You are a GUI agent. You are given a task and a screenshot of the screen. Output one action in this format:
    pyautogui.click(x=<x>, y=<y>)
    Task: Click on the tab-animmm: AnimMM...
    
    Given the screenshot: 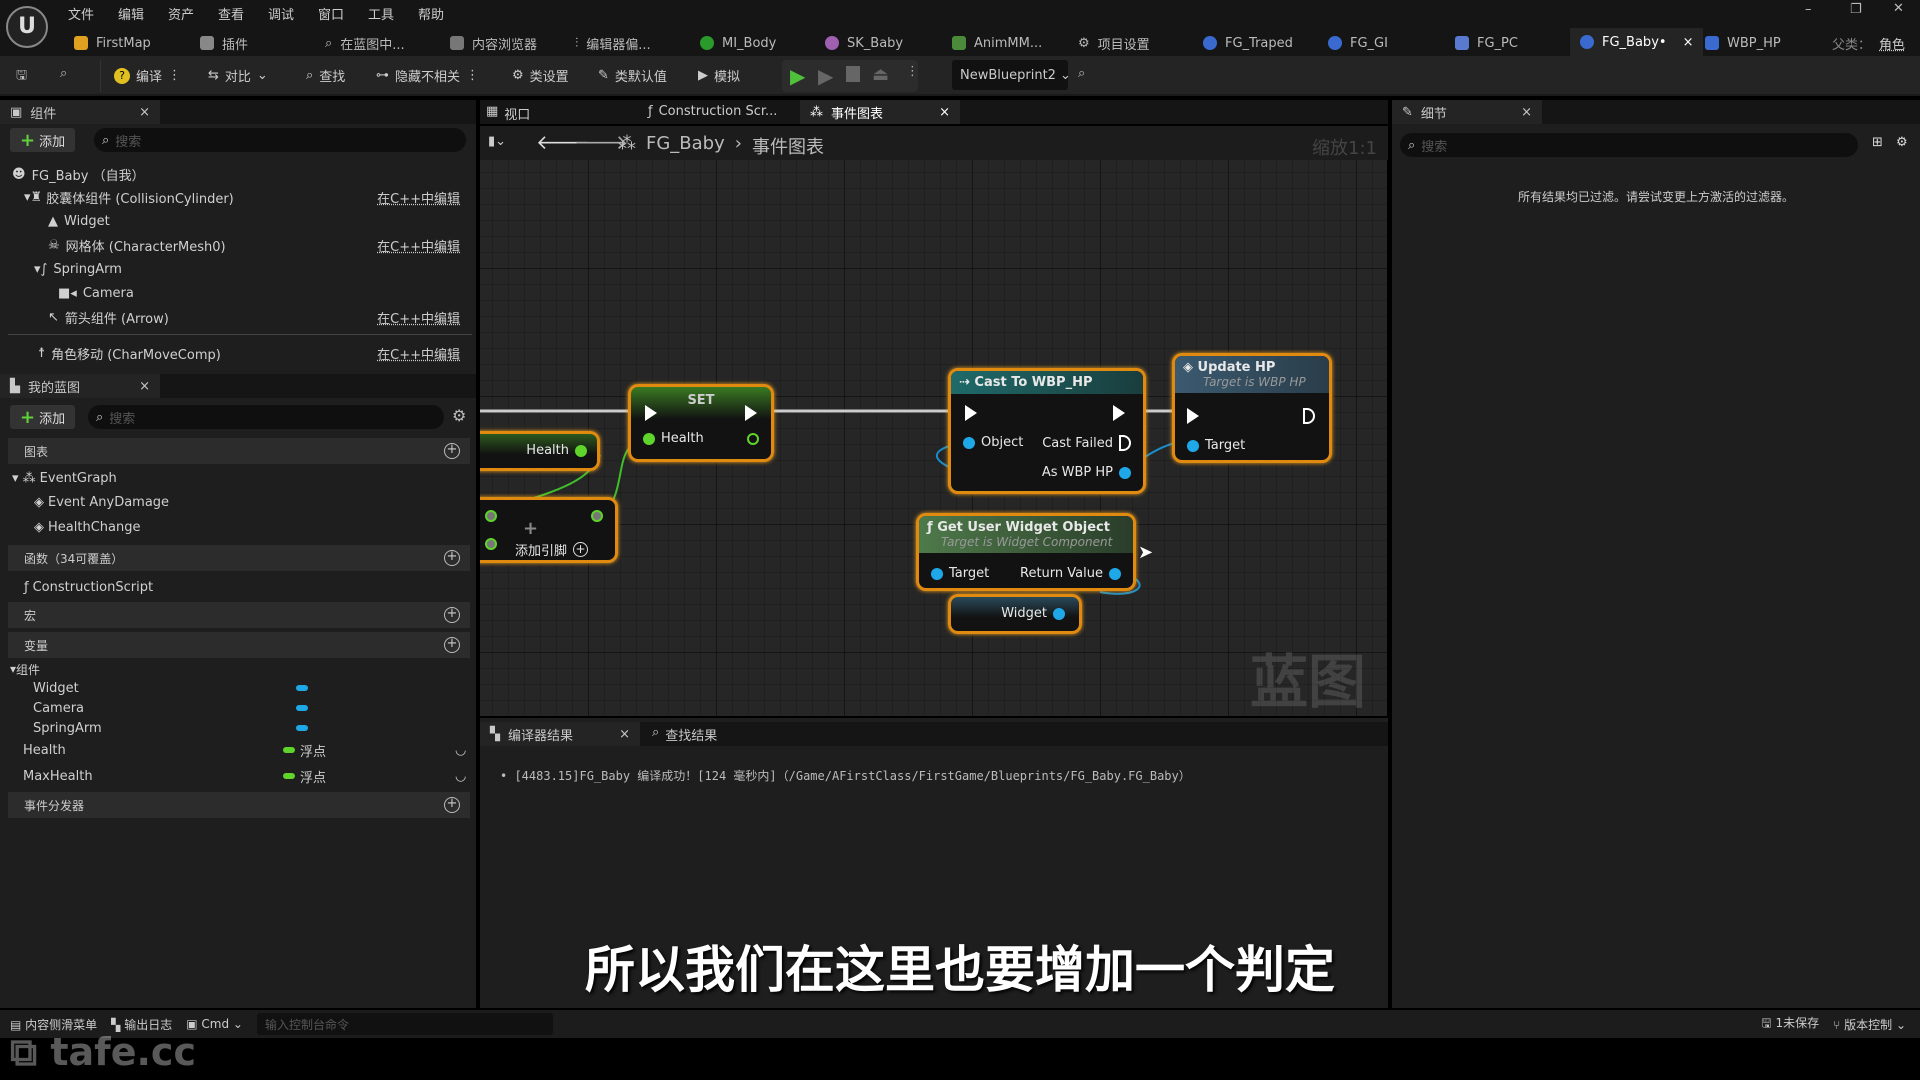 What is the action you would take?
    pyautogui.click(x=997, y=43)
    